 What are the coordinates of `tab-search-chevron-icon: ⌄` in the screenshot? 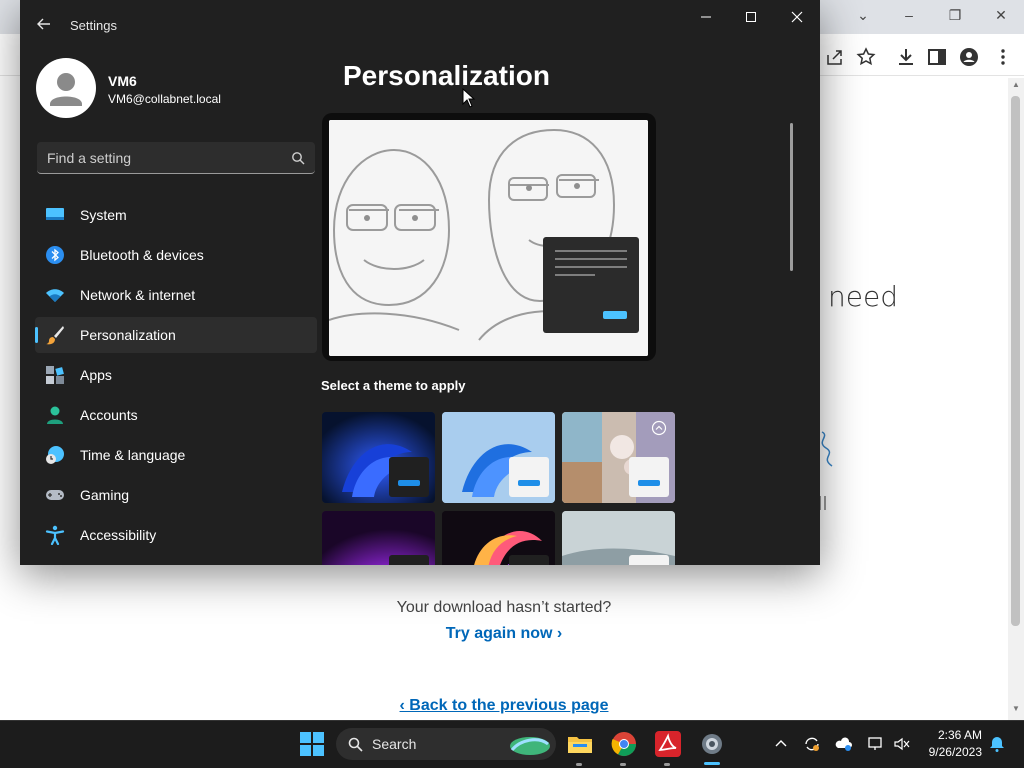 It's located at (863, 15).